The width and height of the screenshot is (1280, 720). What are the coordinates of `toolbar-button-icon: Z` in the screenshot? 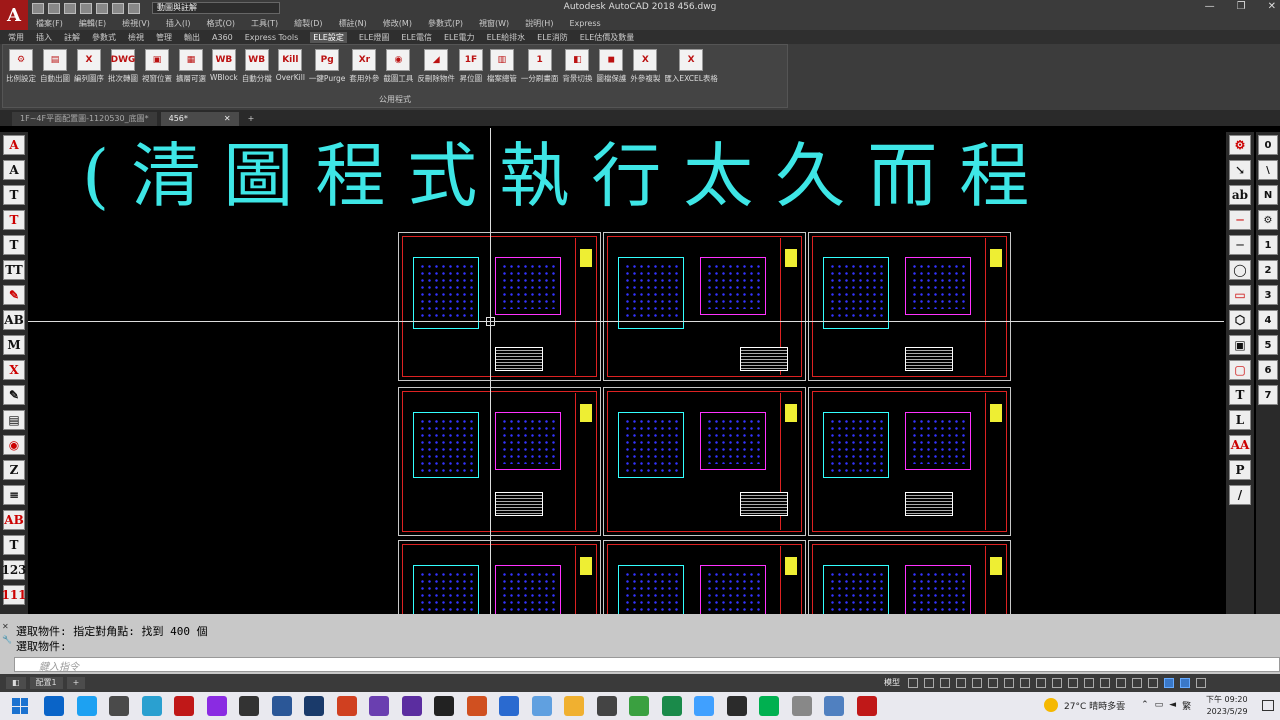 It's located at (14, 470).